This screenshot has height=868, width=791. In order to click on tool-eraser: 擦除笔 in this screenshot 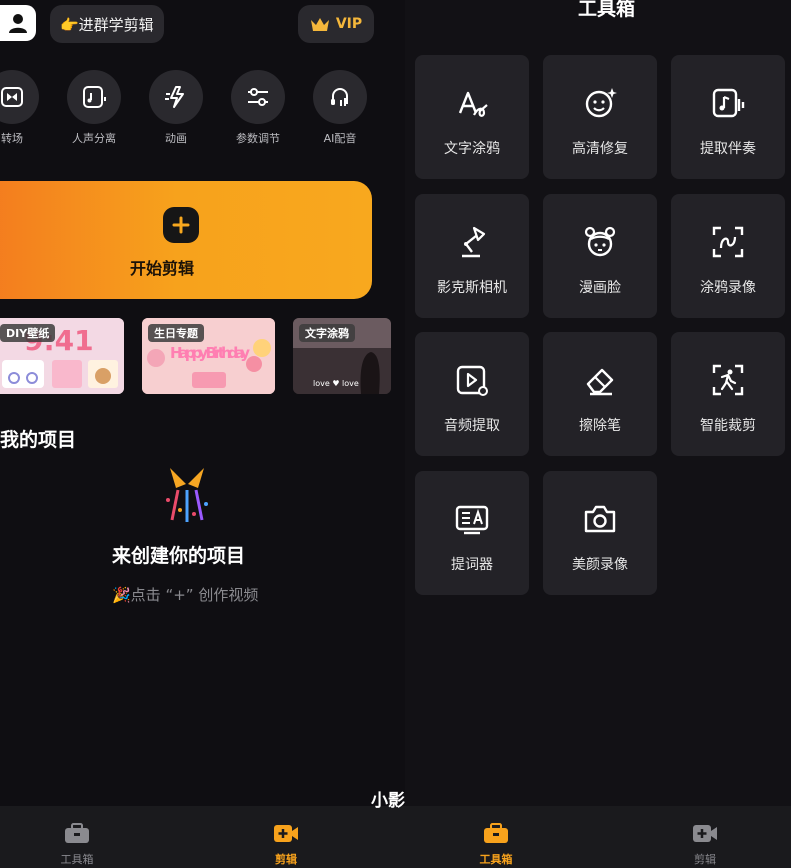, I will do `click(600, 394)`.